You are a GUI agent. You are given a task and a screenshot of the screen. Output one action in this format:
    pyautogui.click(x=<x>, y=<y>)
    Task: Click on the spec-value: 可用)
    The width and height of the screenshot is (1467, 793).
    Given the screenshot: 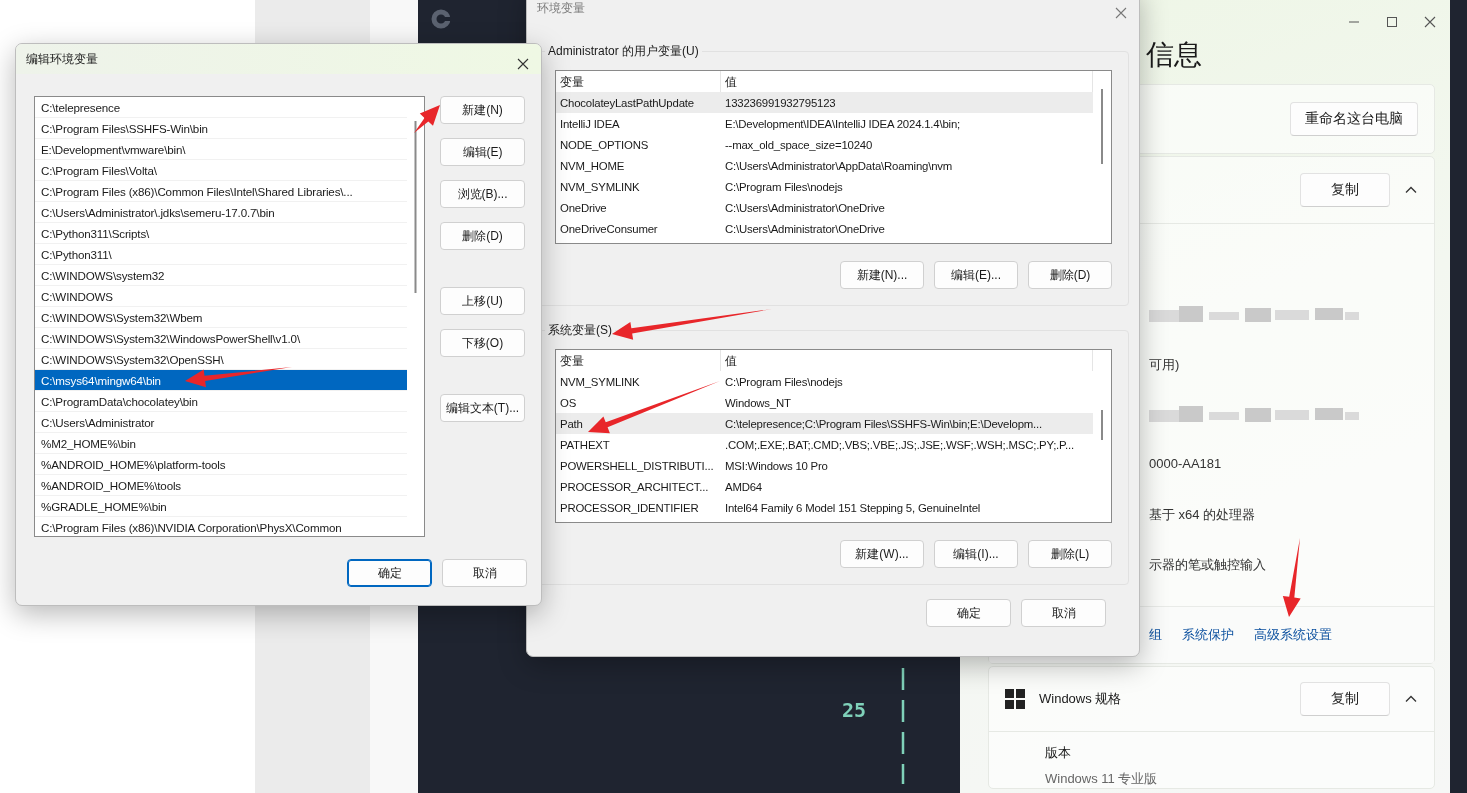 What is the action you would take?
    pyautogui.click(x=1164, y=365)
    